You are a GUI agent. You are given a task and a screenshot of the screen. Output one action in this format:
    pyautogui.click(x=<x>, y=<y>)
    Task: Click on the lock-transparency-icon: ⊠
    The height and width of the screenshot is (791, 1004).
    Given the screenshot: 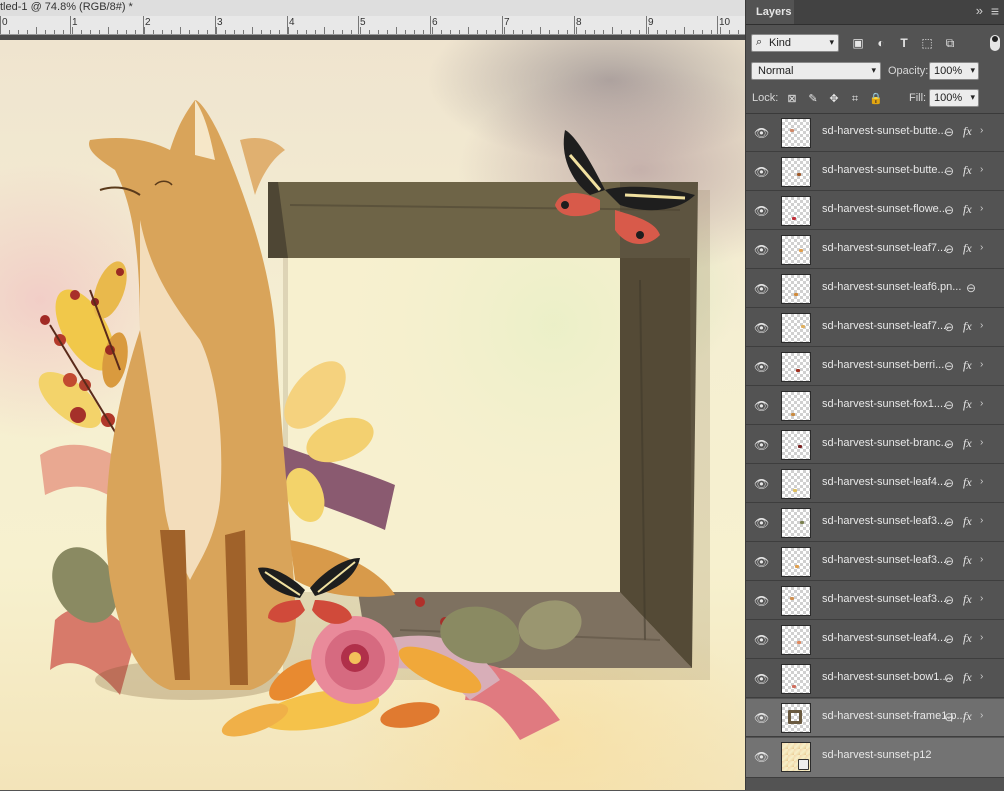 What is the action you would take?
    pyautogui.click(x=792, y=99)
    